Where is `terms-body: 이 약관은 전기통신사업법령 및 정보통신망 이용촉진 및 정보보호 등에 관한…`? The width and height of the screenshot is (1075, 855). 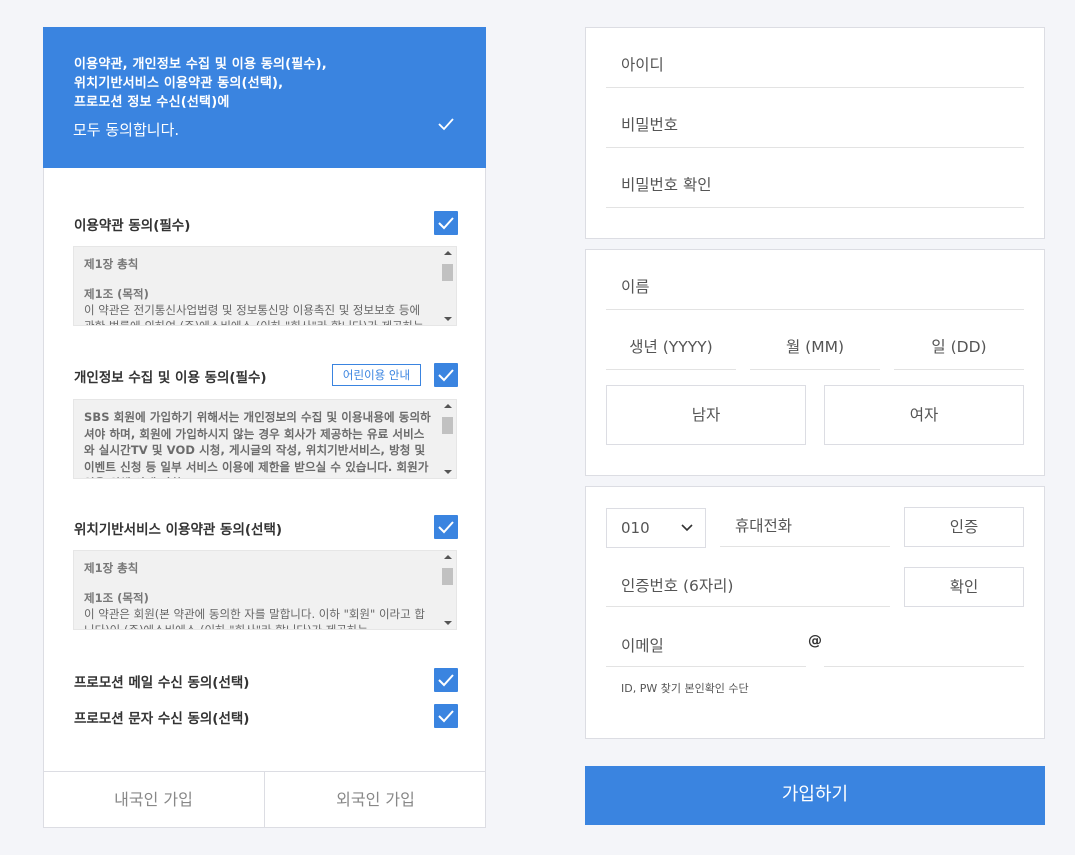 terms-body: 이 약관은 전기통신사업법령 및 정보통신망 이용촉진 및 정보보호 등에 관한… is located at coordinates (254, 314).